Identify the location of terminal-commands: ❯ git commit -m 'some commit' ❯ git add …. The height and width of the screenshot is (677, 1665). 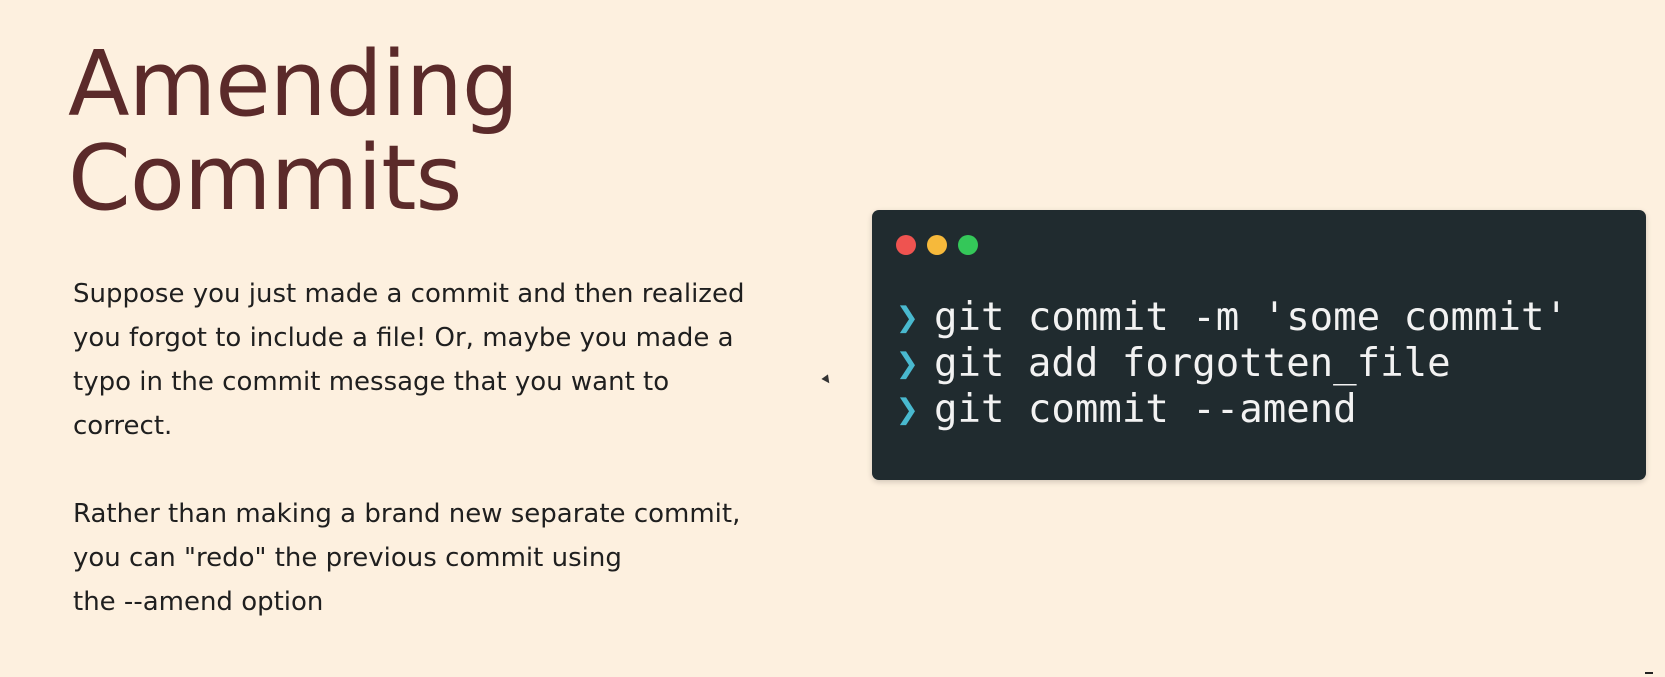
(1232, 364).